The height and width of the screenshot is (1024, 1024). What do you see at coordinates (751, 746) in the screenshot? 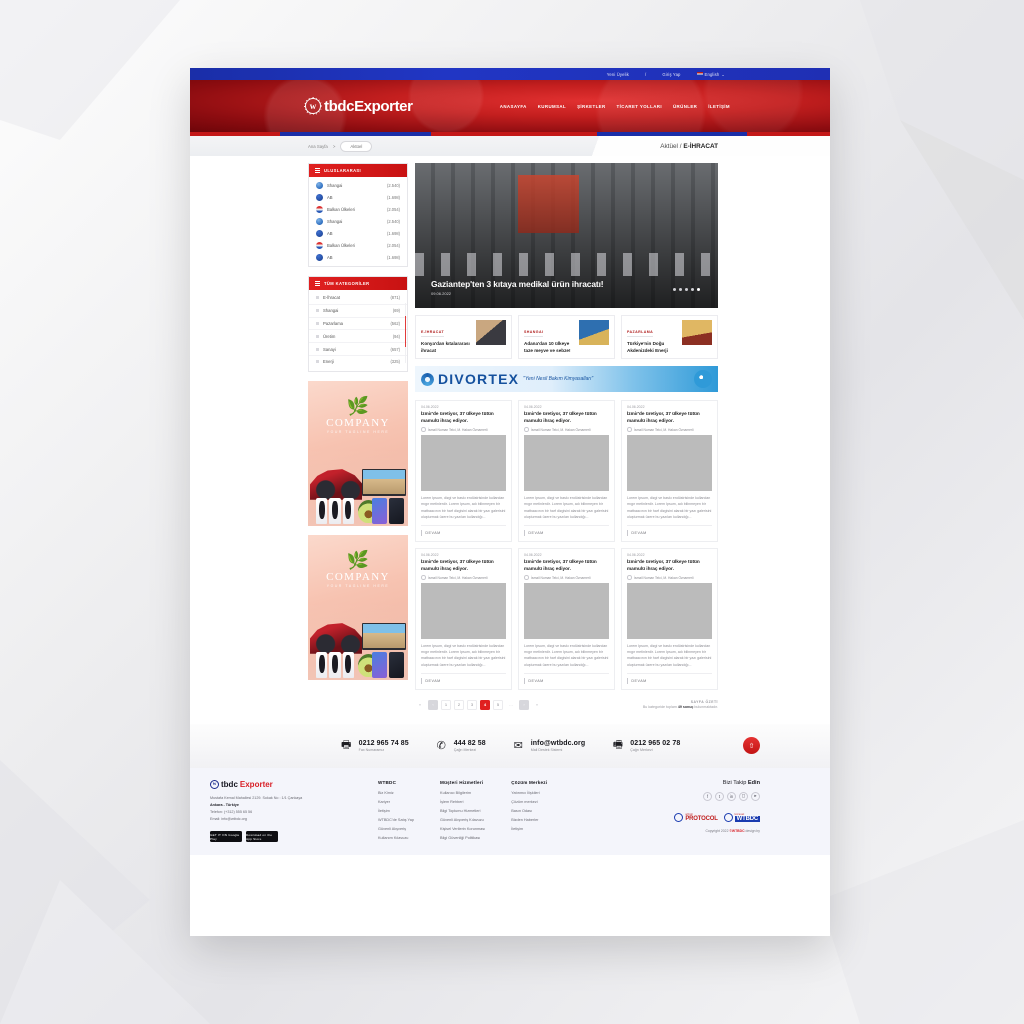
I see `scroll-to-top-button: ⇧` at bounding box center [751, 746].